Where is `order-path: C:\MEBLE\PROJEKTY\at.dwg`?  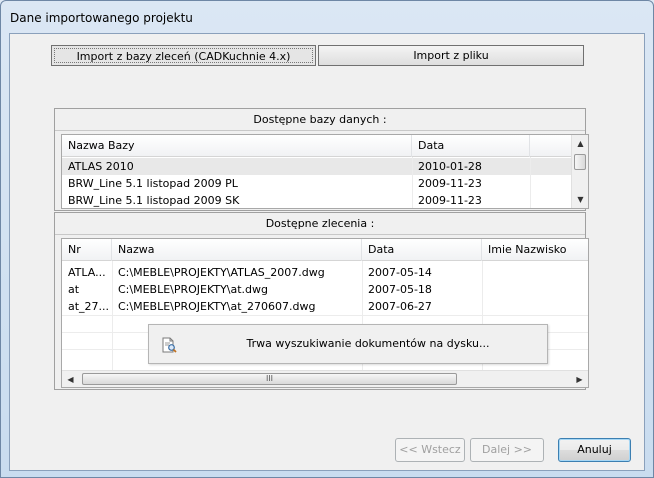
order-path: C:\MEBLE\PROJEKTY\at.dwg is located at coordinates (193, 289).